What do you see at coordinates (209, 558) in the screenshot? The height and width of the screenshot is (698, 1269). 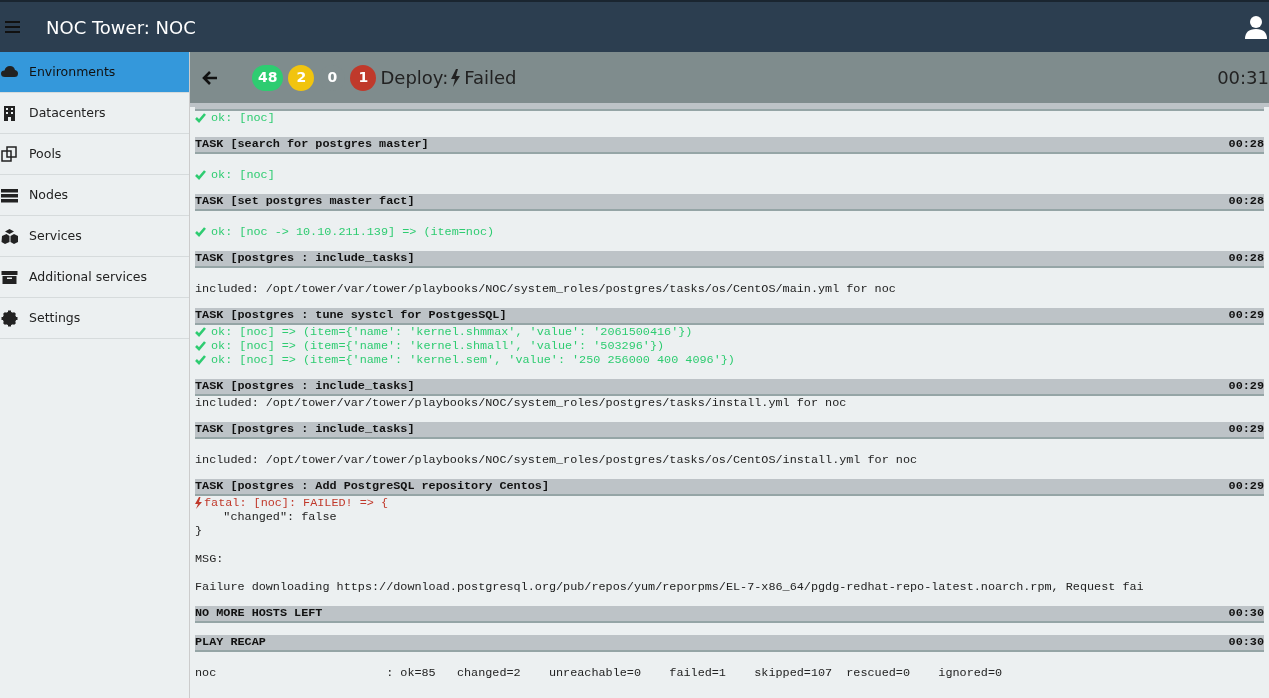 I see `log-line: MSG:` at bounding box center [209, 558].